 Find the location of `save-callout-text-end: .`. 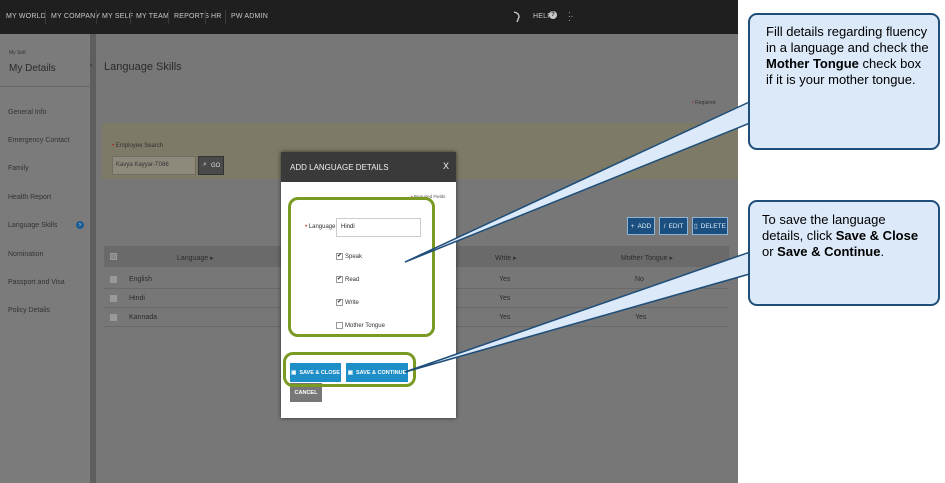

save-callout-text-end: . is located at coordinates (882, 251).